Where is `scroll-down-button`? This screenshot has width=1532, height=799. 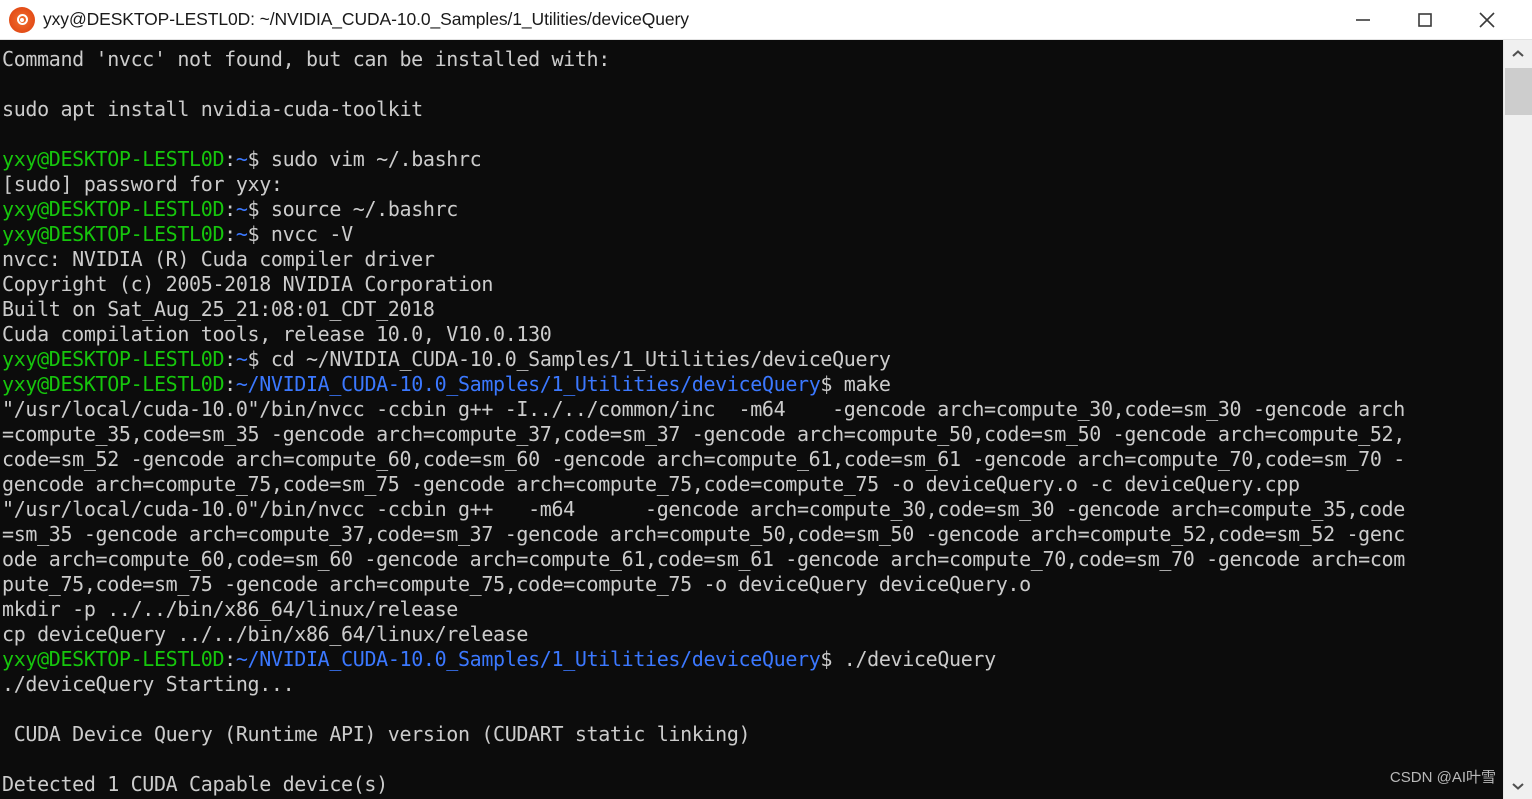
scroll-down-button is located at coordinates (1518, 785).